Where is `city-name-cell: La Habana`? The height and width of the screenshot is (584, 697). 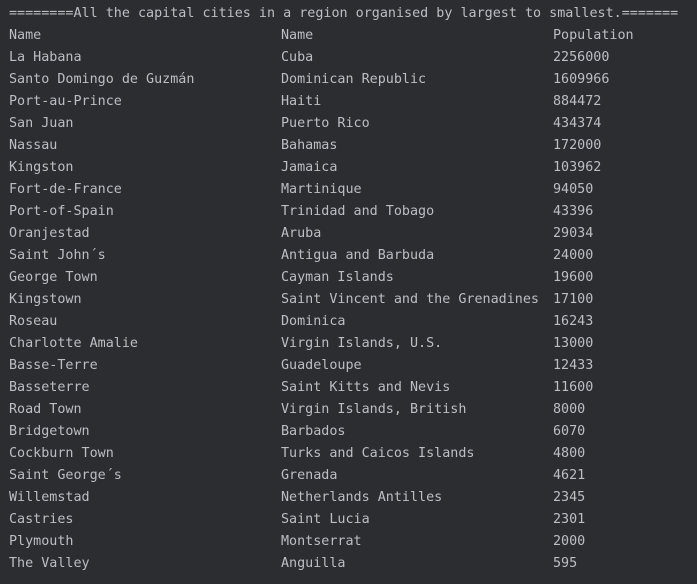 city-name-cell: La Habana is located at coordinates (45, 57).